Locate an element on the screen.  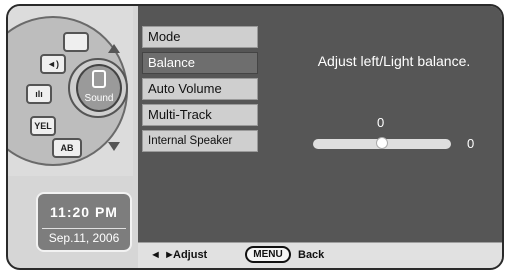
footer-bar: ◄ ► Adjust MENU Back is located at coordinates (320, 255).